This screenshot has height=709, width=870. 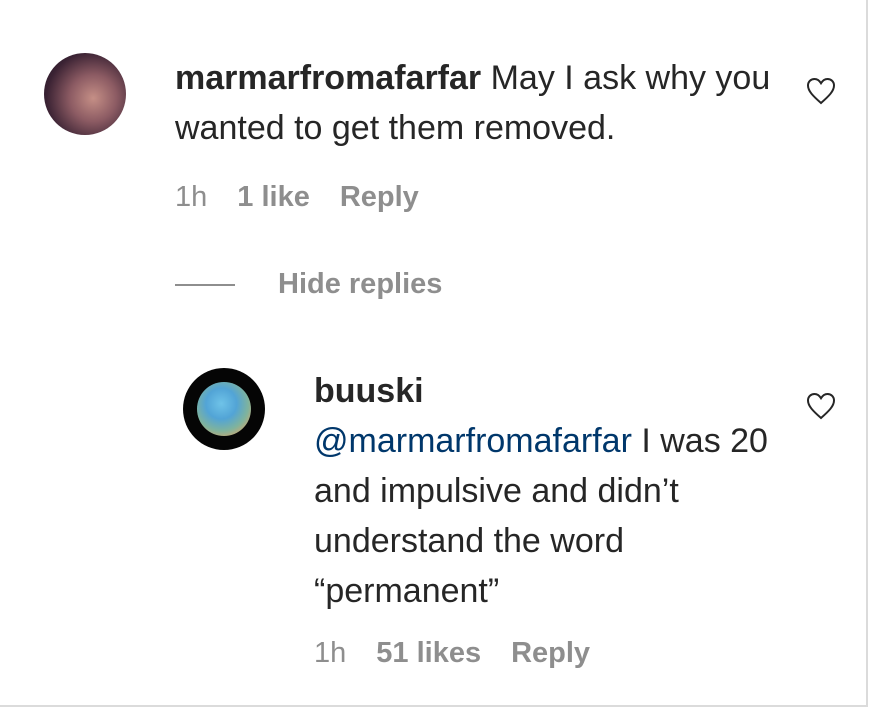 What do you see at coordinates (205, 284) in the screenshot?
I see `divider-line` at bounding box center [205, 284].